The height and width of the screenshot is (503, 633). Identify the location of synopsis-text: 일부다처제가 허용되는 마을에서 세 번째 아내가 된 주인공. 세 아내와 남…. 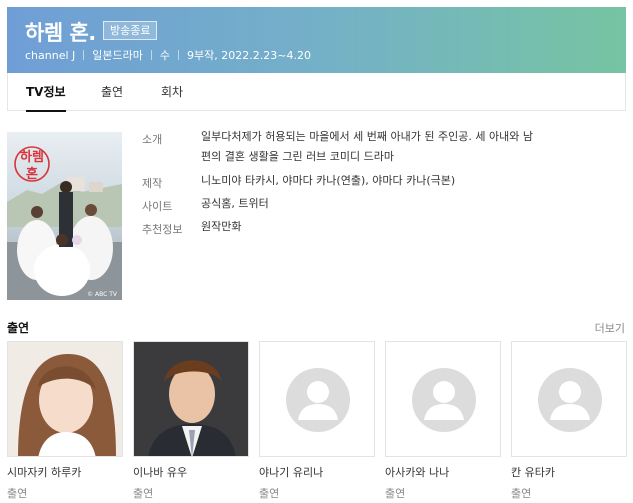
(411, 147).